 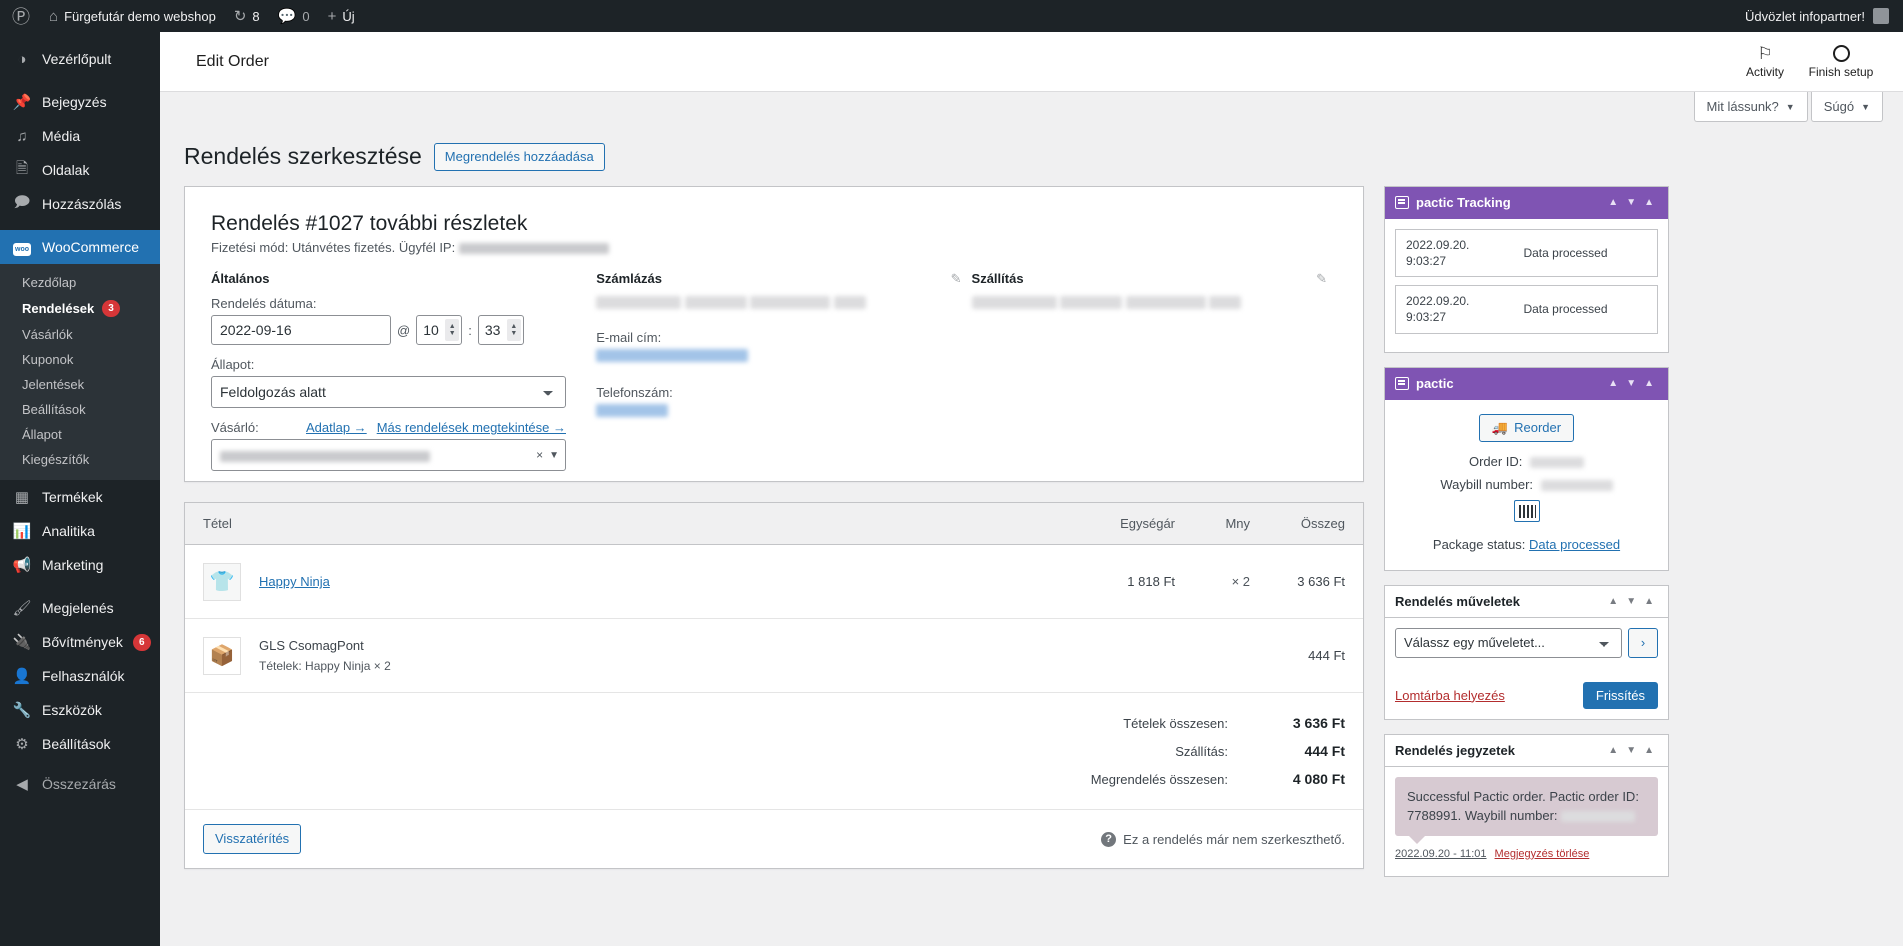 I want to click on order-actions-footer: Lomtárba helyezés Frissítés, so click(x=1526, y=700).